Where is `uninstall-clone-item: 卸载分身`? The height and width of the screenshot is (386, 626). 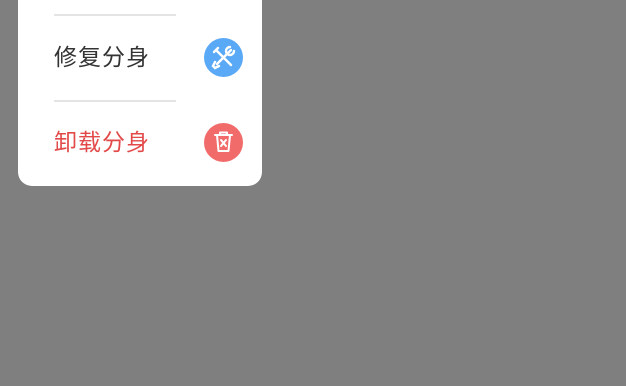 uninstall-clone-item: 卸载分身 is located at coordinates (140, 143).